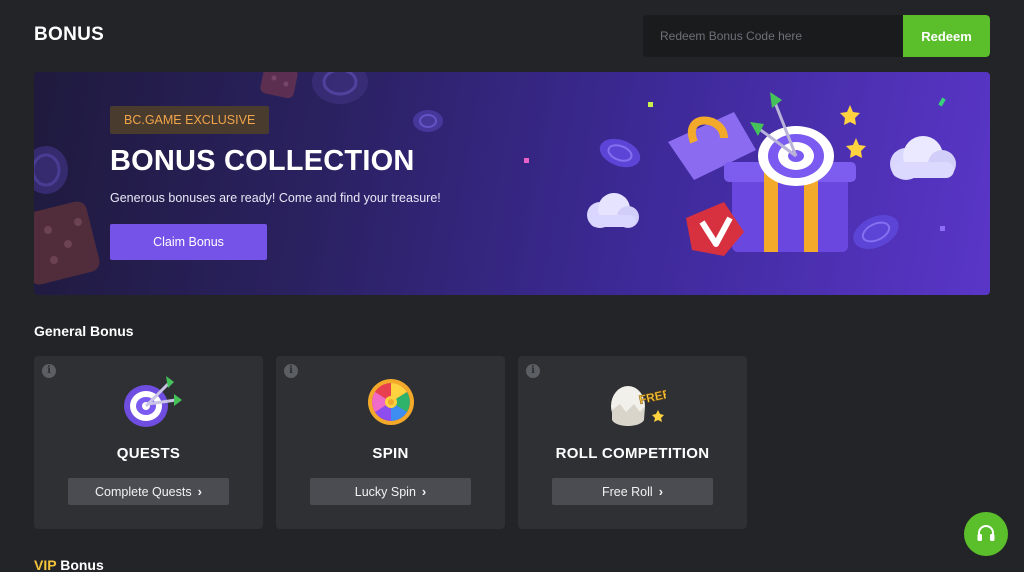 The height and width of the screenshot is (572, 1024). I want to click on page-title: BONUS, so click(69, 34).